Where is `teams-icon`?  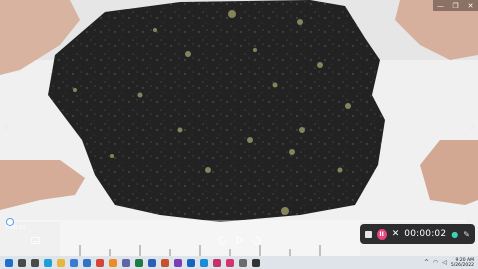
teams-icon is located at coordinates (126, 262).